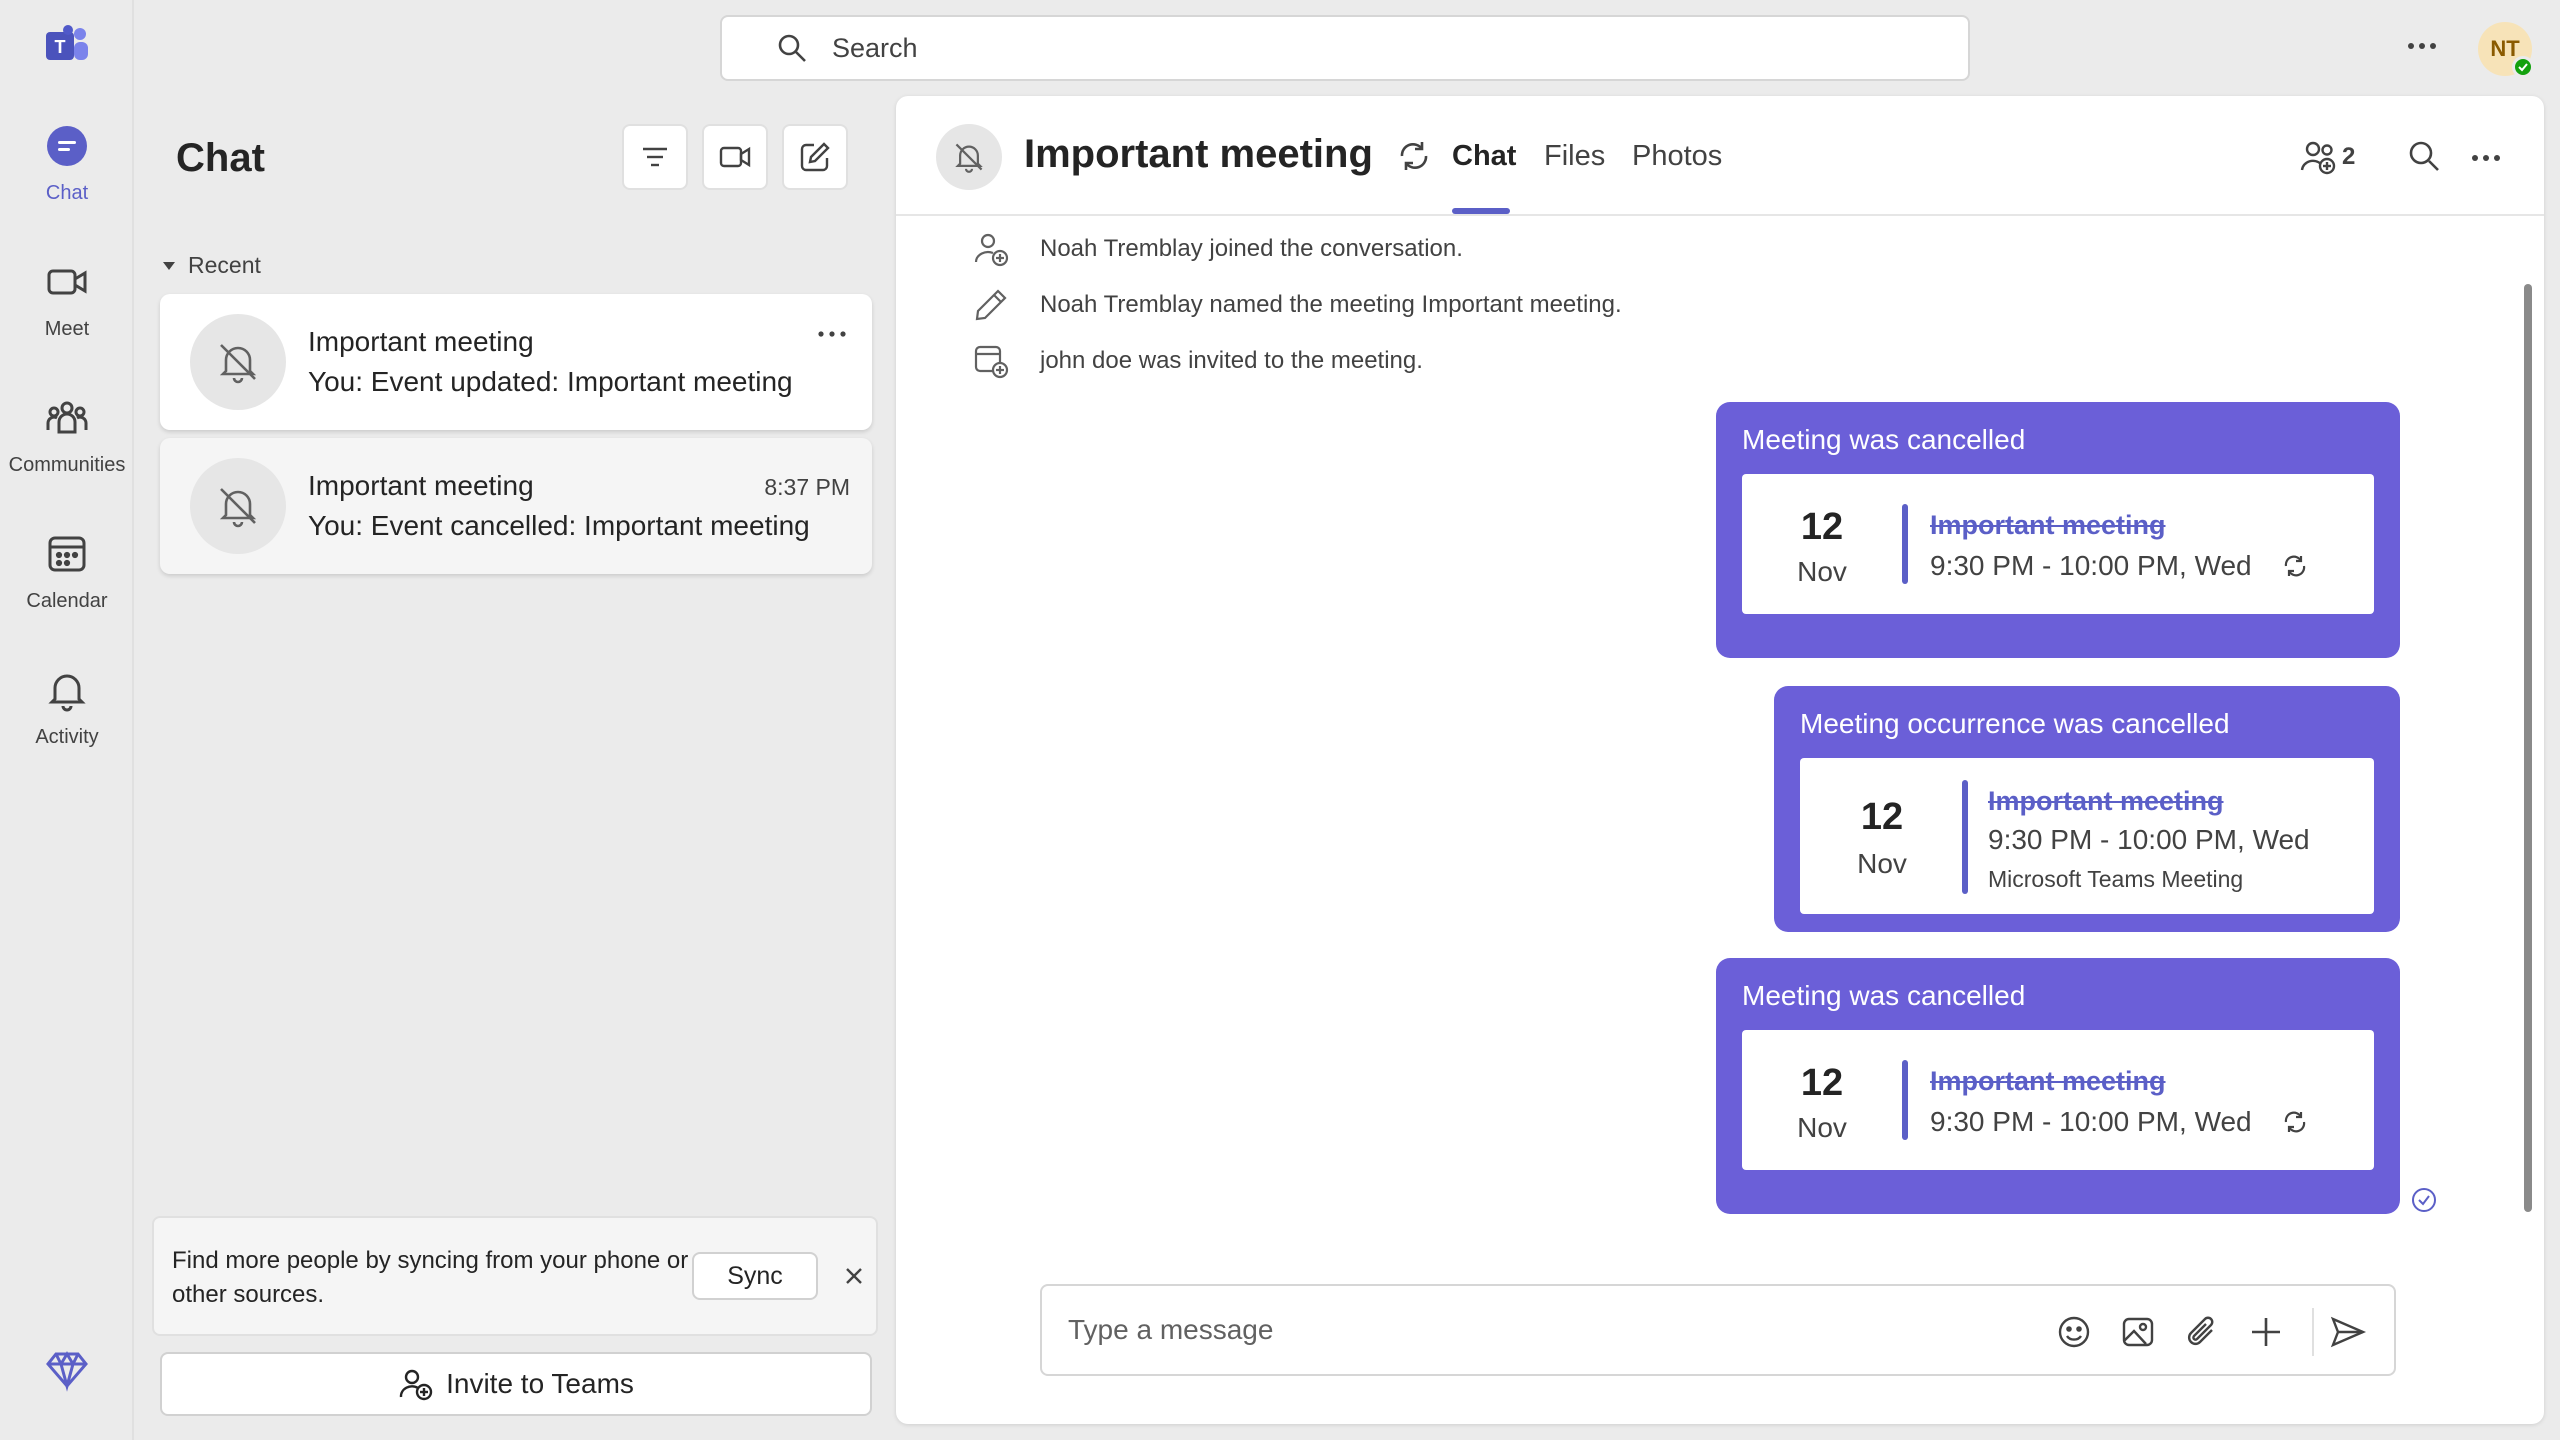 The width and height of the screenshot is (2560, 1440). I want to click on rail-item-calendar: Calendar, so click(67, 586).